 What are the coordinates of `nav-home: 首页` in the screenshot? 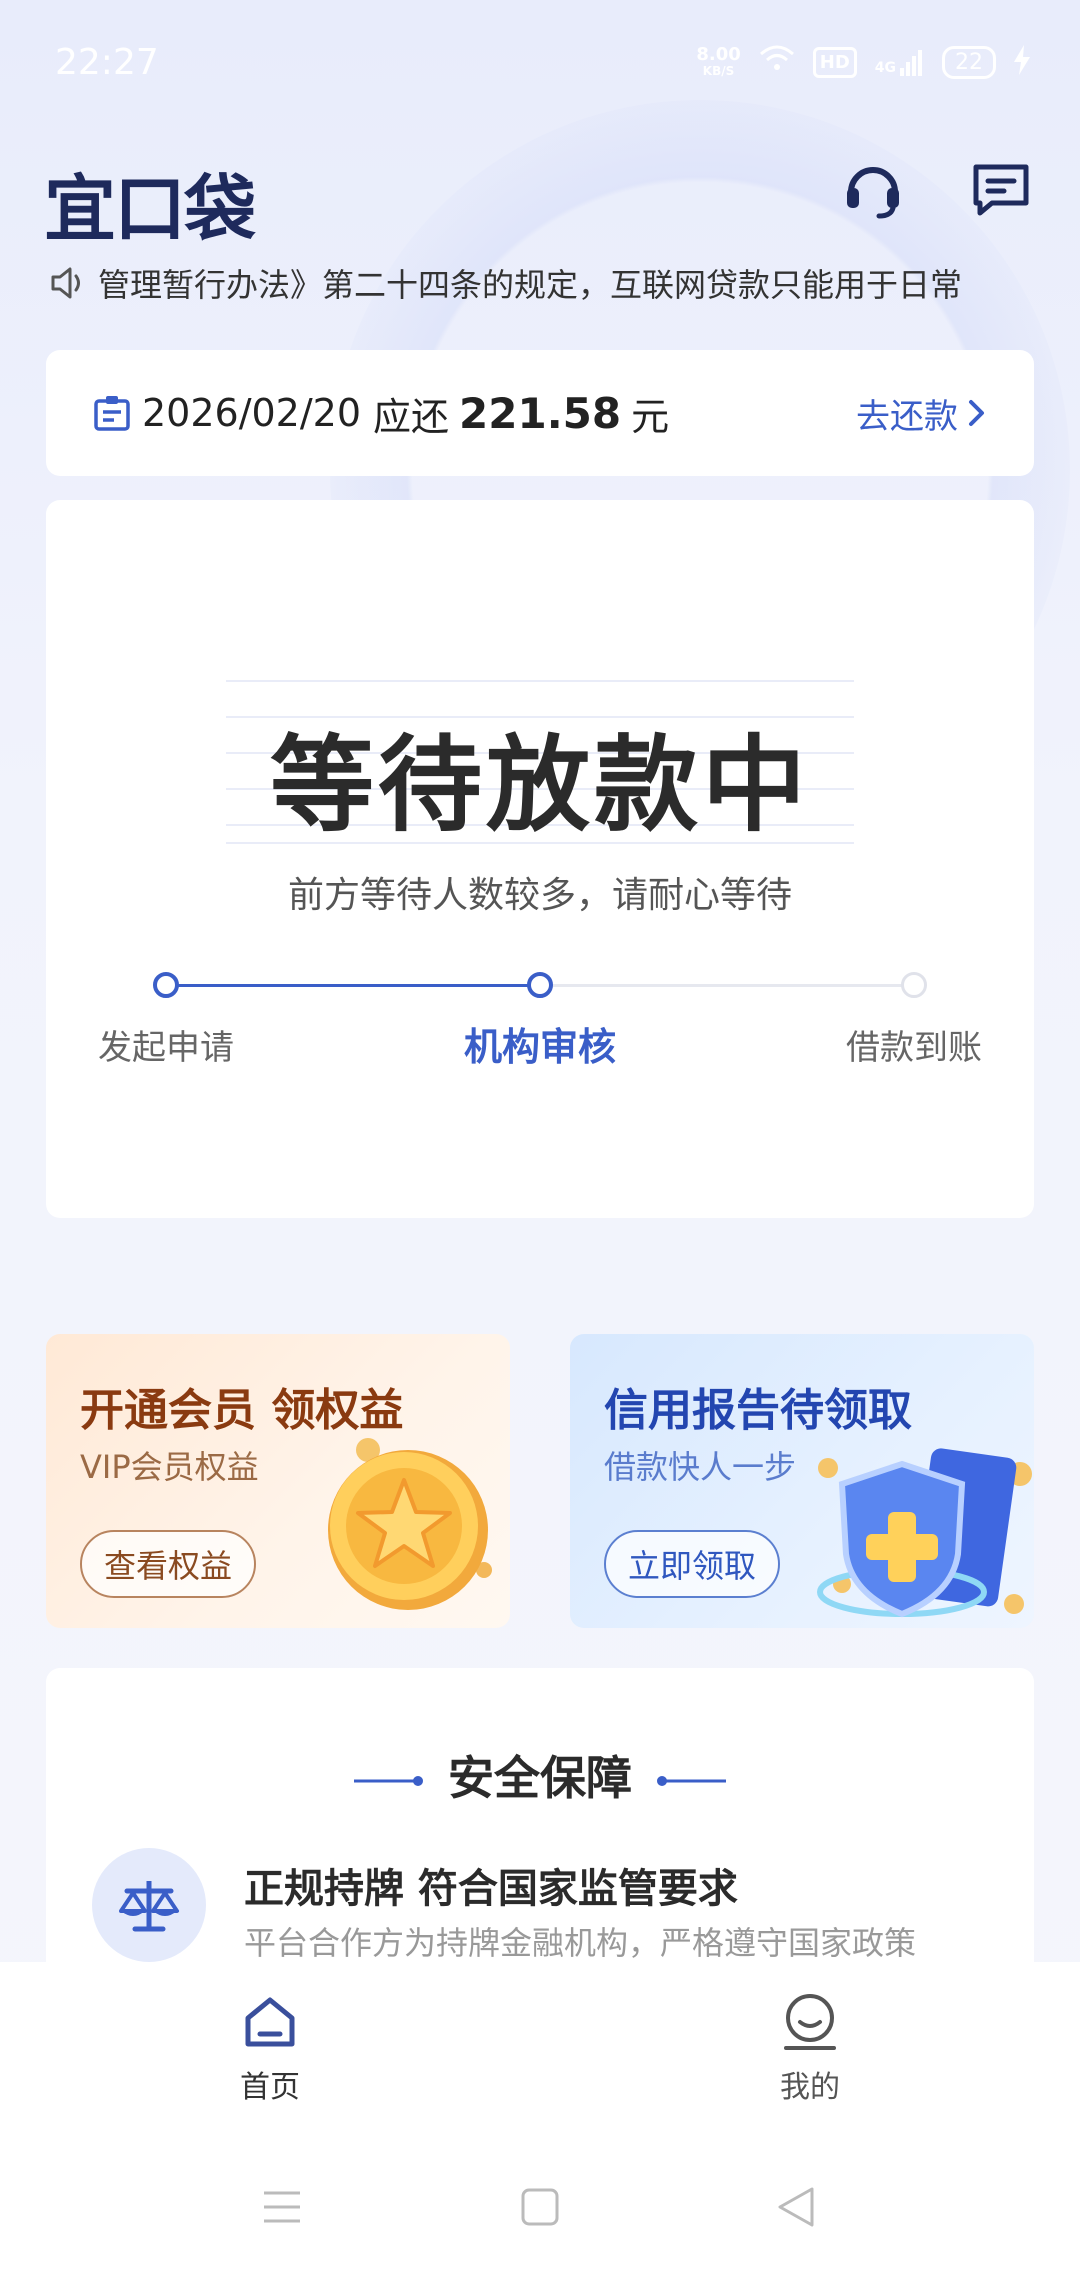 It's located at (270, 2049).